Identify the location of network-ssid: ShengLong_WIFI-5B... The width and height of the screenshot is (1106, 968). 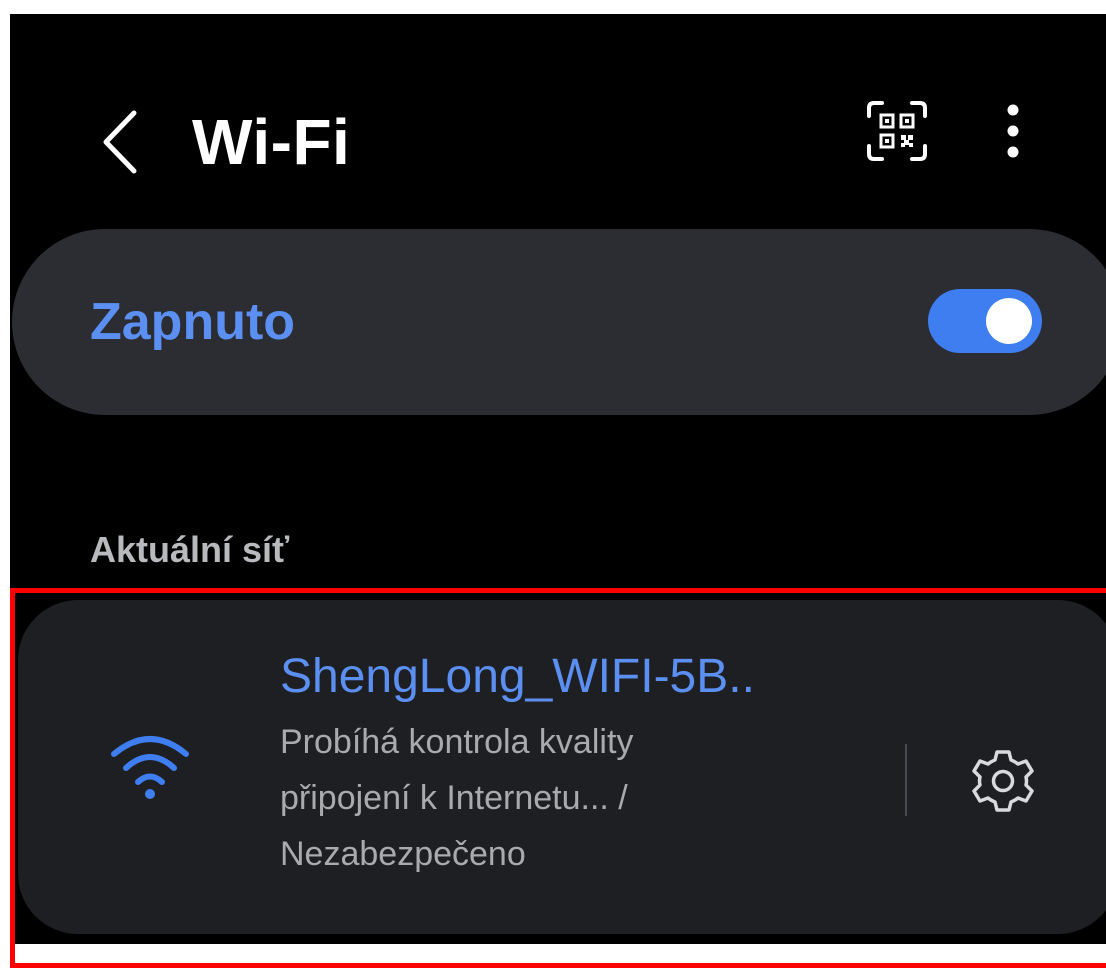
(517, 676).